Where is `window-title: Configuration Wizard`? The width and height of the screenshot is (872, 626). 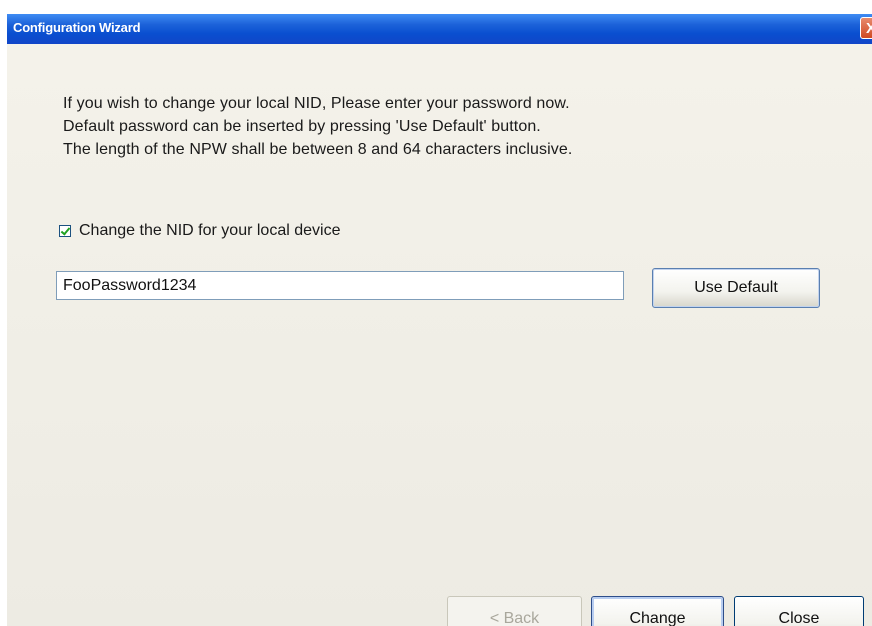 window-title: Configuration Wizard is located at coordinates (77, 27).